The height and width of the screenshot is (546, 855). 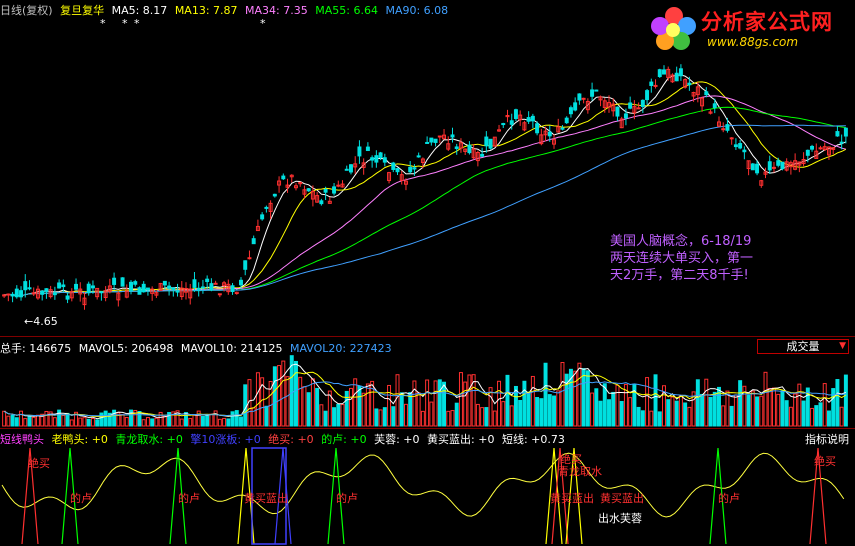 I want to click on ind-dilu: 的卢: +0, so click(x=344, y=439).